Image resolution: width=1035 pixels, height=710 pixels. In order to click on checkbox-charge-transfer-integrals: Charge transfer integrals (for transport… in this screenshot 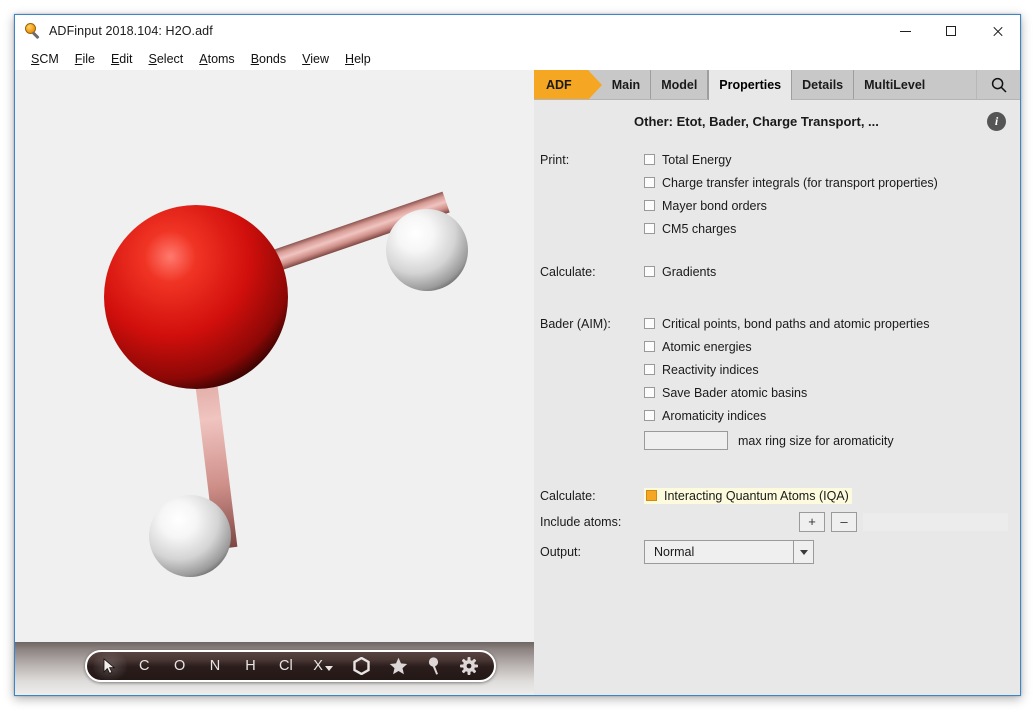, I will do `click(791, 183)`.